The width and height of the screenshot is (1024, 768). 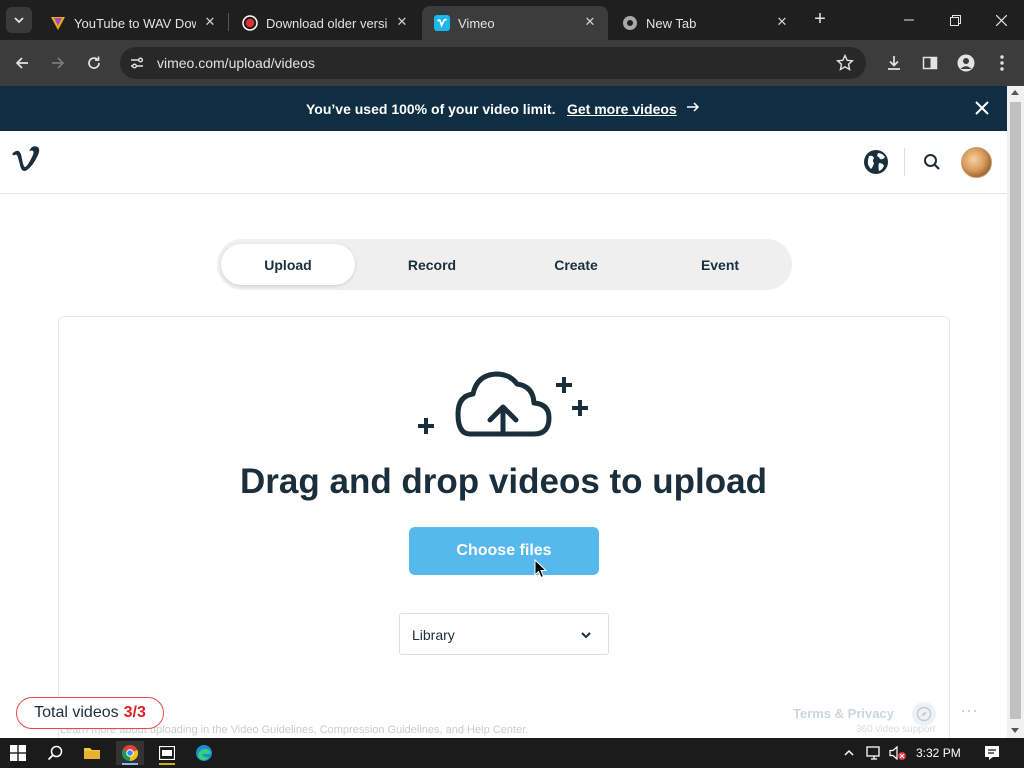 I want to click on file-explorer-button, so click(x=92, y=753).